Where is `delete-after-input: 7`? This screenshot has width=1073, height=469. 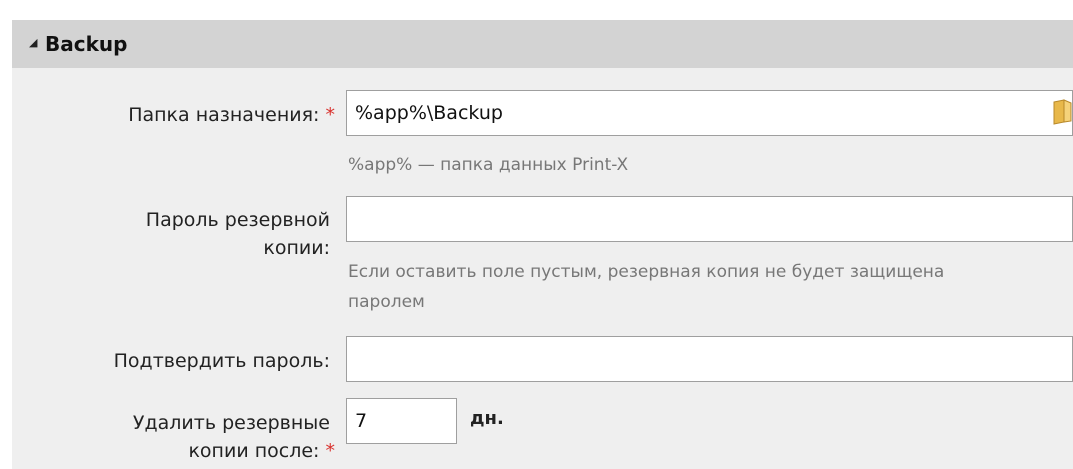 delete-after-input: 7 is located at coordinates (401, 421).